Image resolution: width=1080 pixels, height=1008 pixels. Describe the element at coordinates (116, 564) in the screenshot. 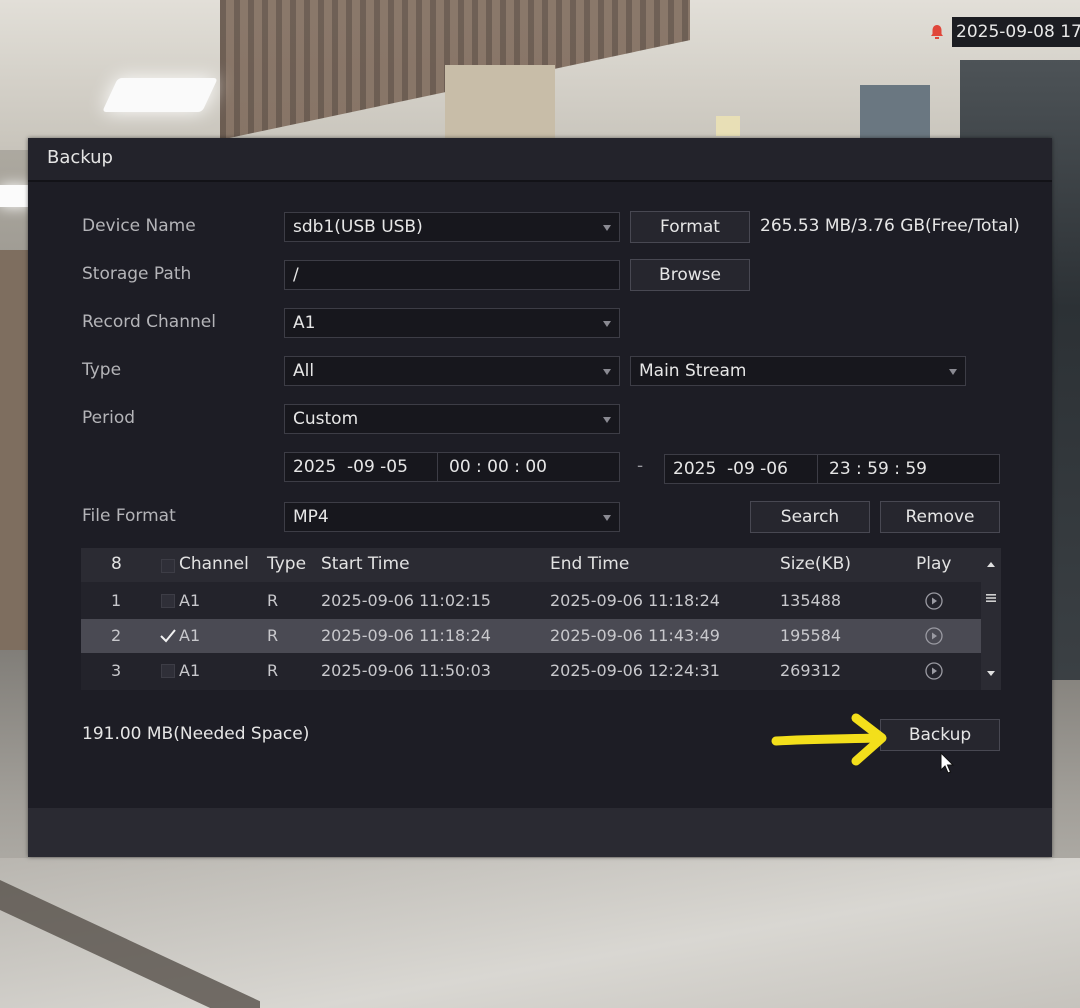

I see `record-count: 8` at that location.